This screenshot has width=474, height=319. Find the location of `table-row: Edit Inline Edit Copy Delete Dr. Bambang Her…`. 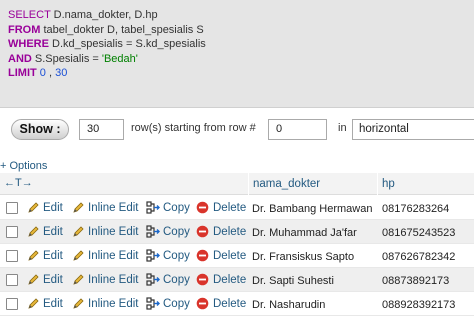

table-row: Edit Inline Edit Copy Delete Dr. Bambang Her… is located at coordinates (237, 208).